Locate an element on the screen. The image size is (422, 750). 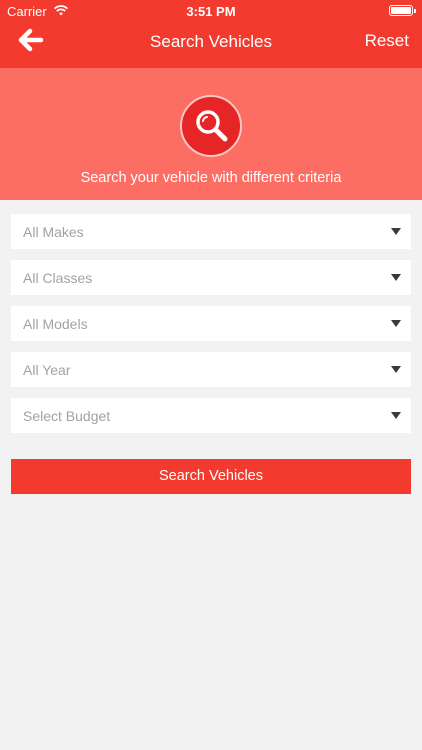
search-badge is located at coordinates (211, 126).